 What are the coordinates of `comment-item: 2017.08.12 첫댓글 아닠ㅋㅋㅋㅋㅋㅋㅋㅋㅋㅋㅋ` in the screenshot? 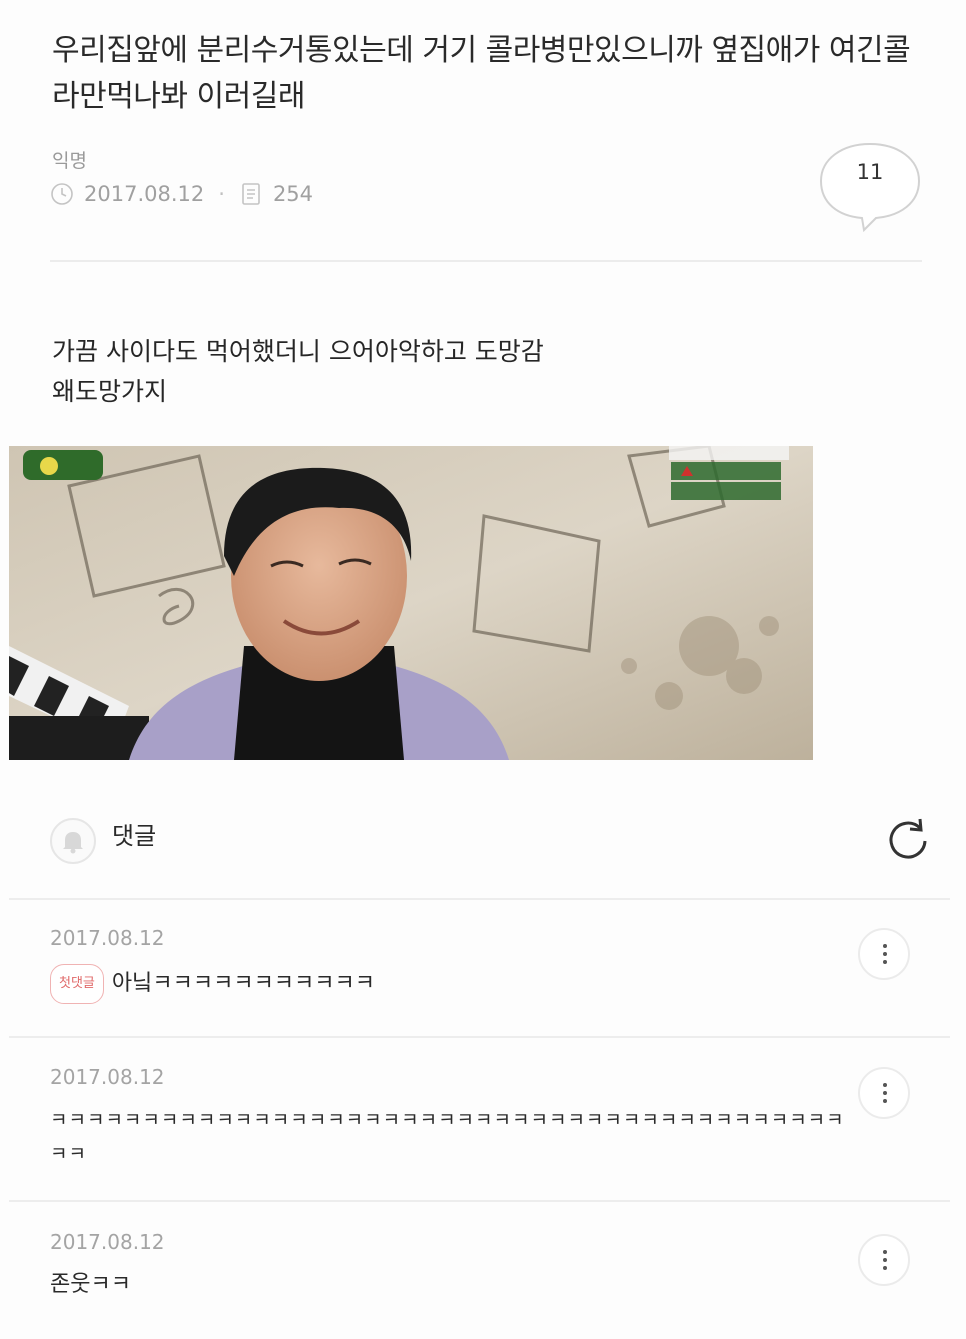 It's located at (490, 965).